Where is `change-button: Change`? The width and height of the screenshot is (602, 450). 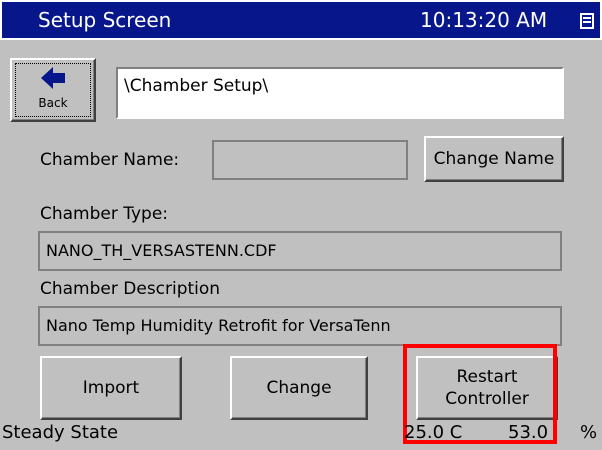 change-button: Change is located at coordinates (299, 388).